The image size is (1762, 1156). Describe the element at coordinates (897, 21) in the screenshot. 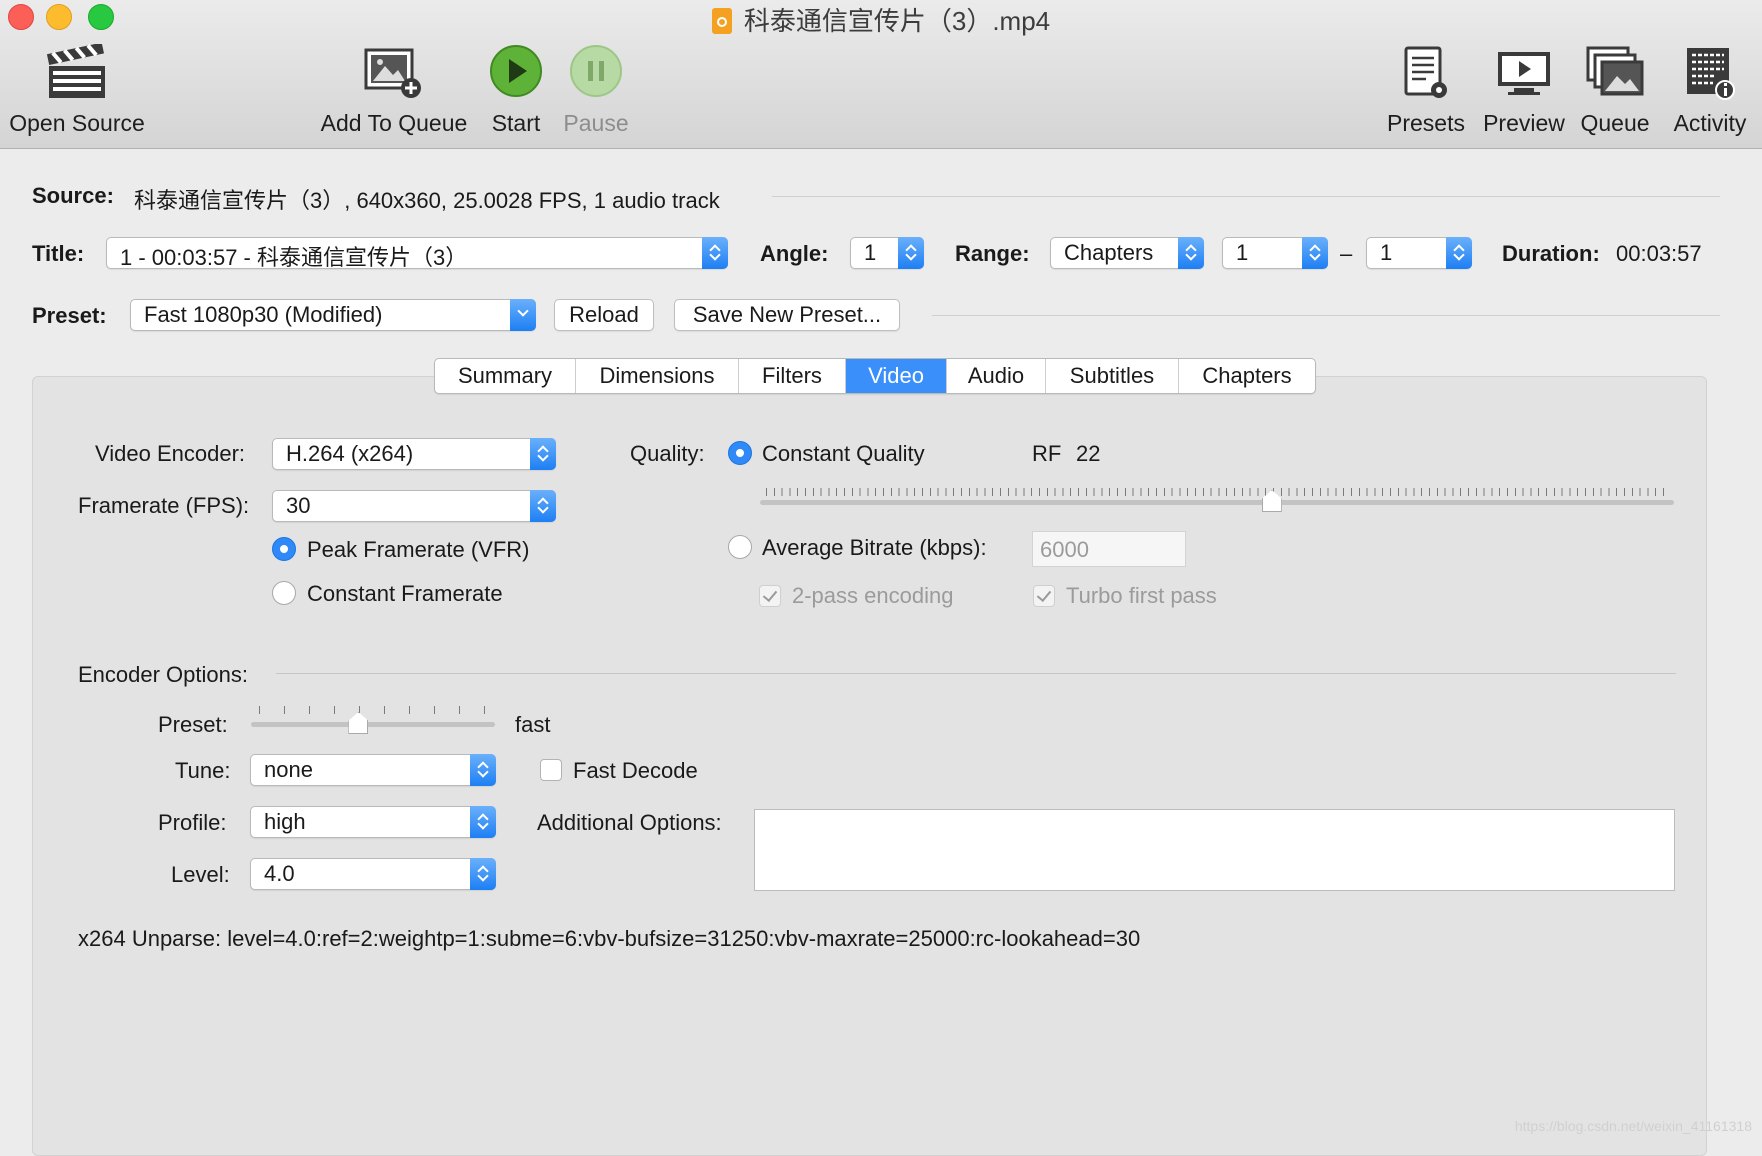

I see `window-title-text: 科泰通信宣传片（3）.mp4` at that location.